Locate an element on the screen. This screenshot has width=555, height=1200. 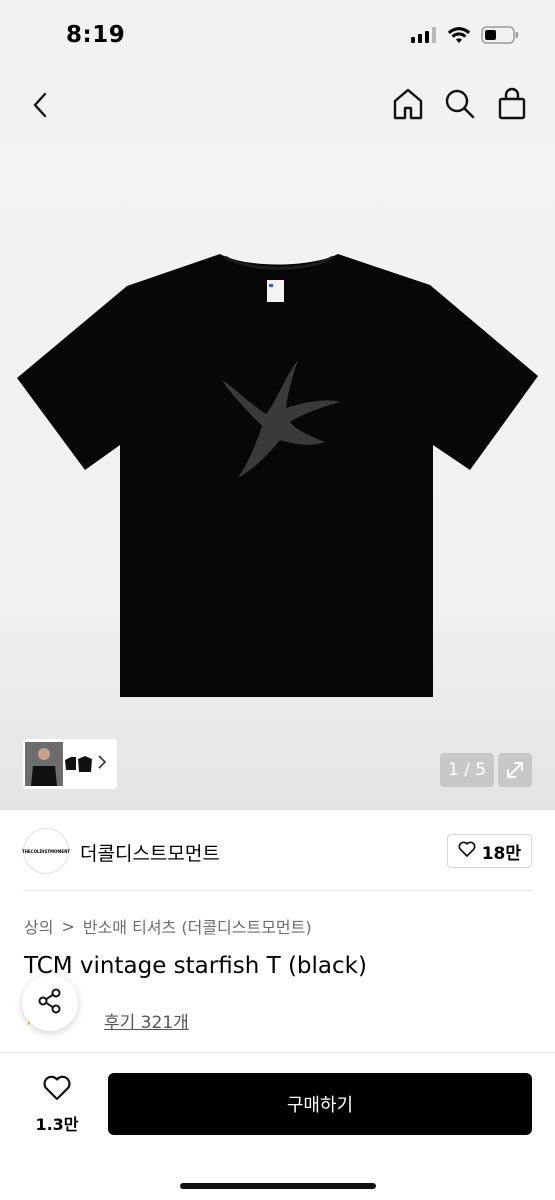
back-chevron-icon is located at coordinates (41, 105).